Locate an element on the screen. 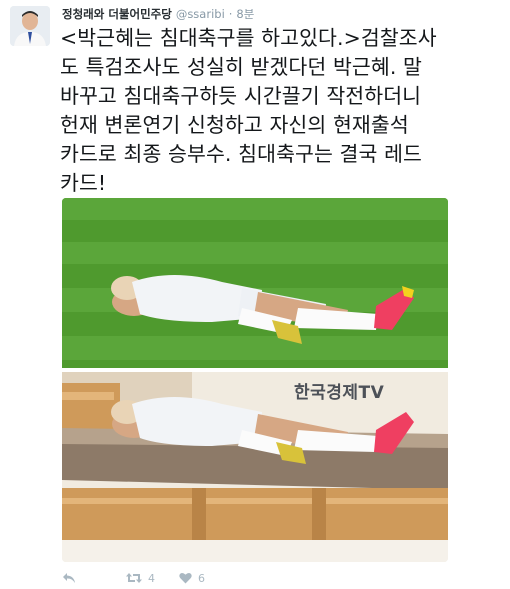 The height and width of the screenshot is (589, 510). image-watermark: 한국경제TV is located at coordinates (339, 393).